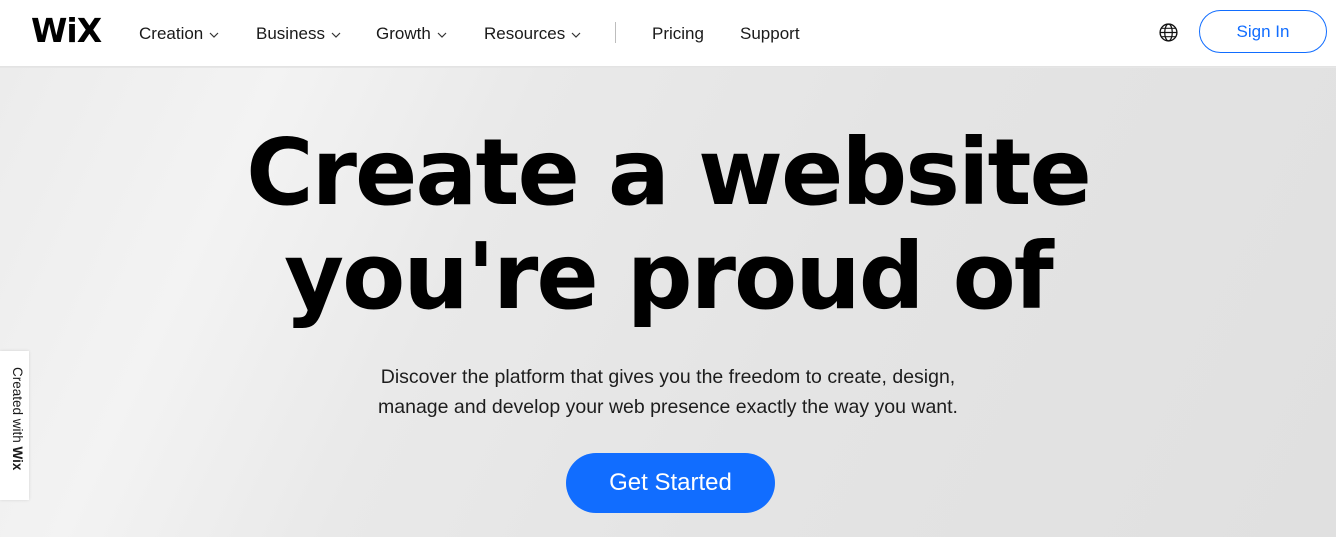 The height and width of the screenshot is (537, 1336). I want to click on nav-label: Support, so click(770, 33).